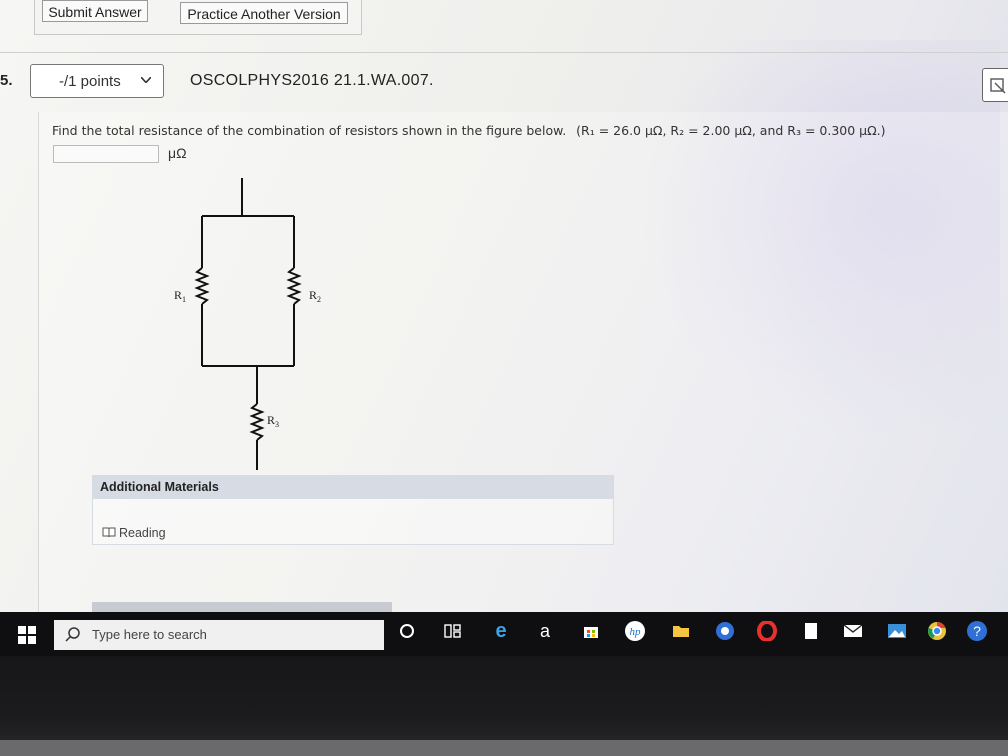 This screenshot has height=756, width=1008. I want to click on points-dropdown: -/1 points, so click(97, 81).